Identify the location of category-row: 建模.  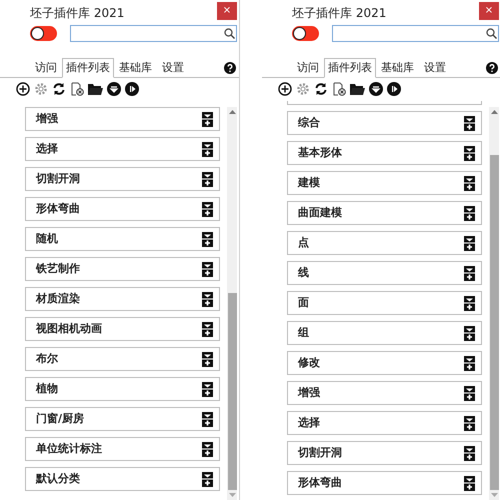
(384, 183).